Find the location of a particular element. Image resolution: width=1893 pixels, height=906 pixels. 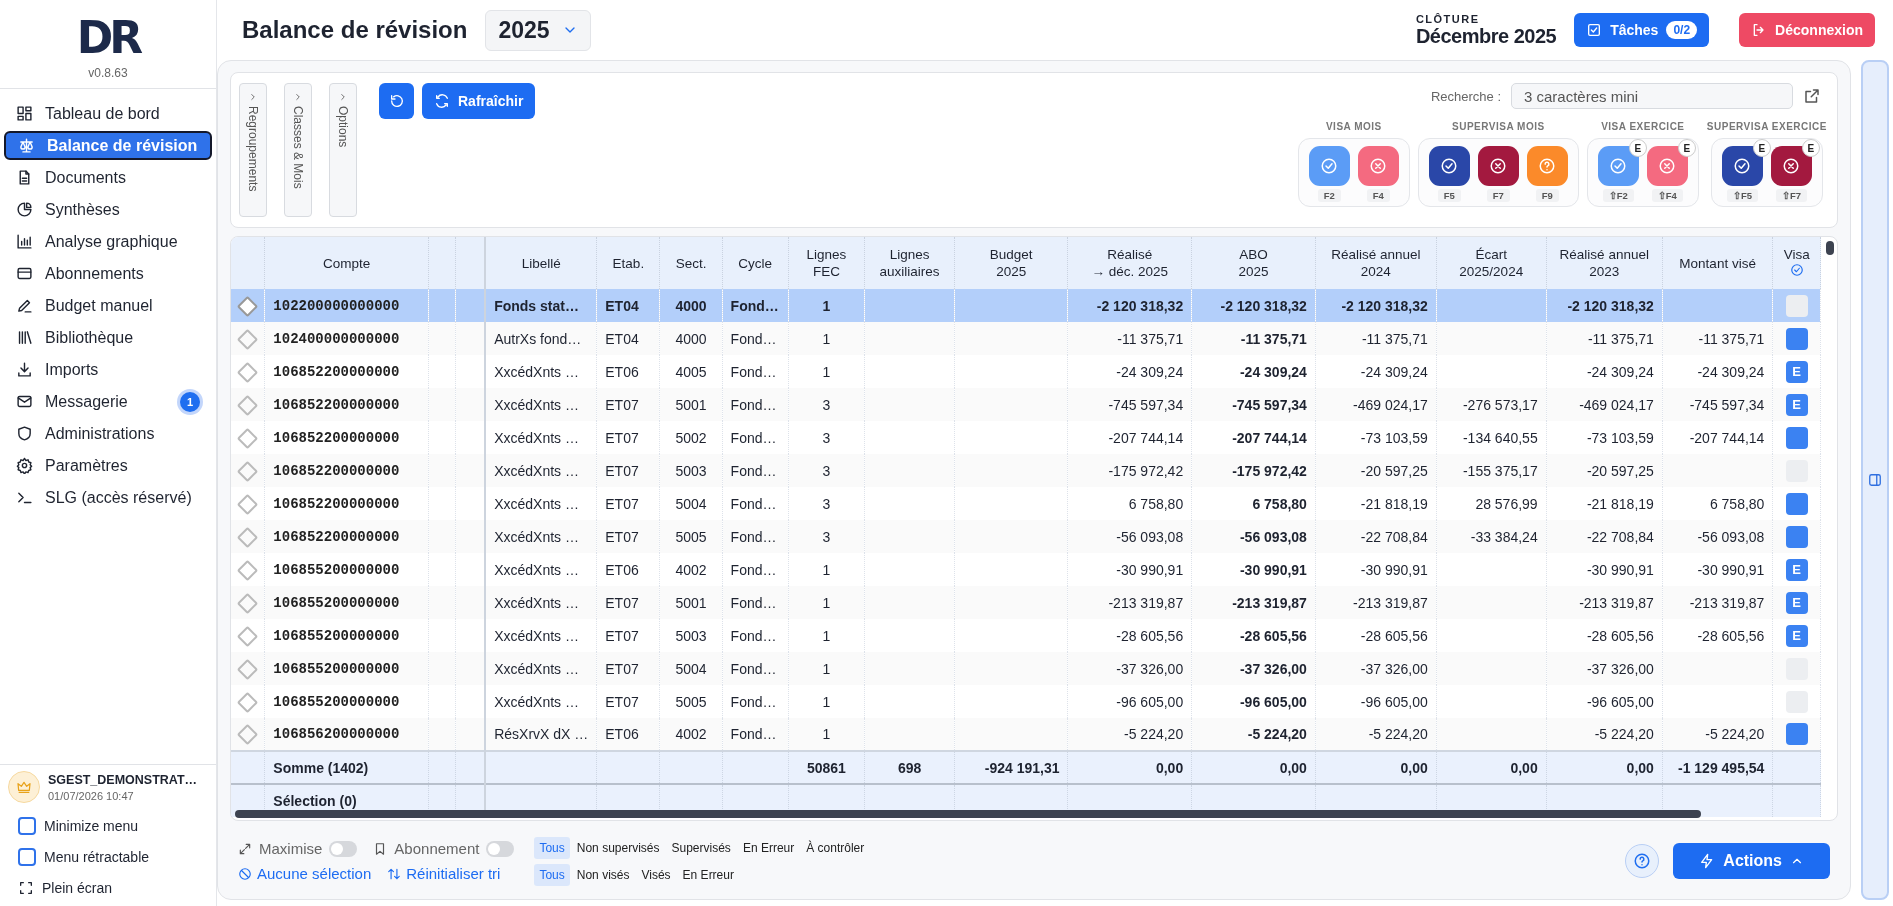

column-header: Budget 2025 is located at coordinates (1011, 263).